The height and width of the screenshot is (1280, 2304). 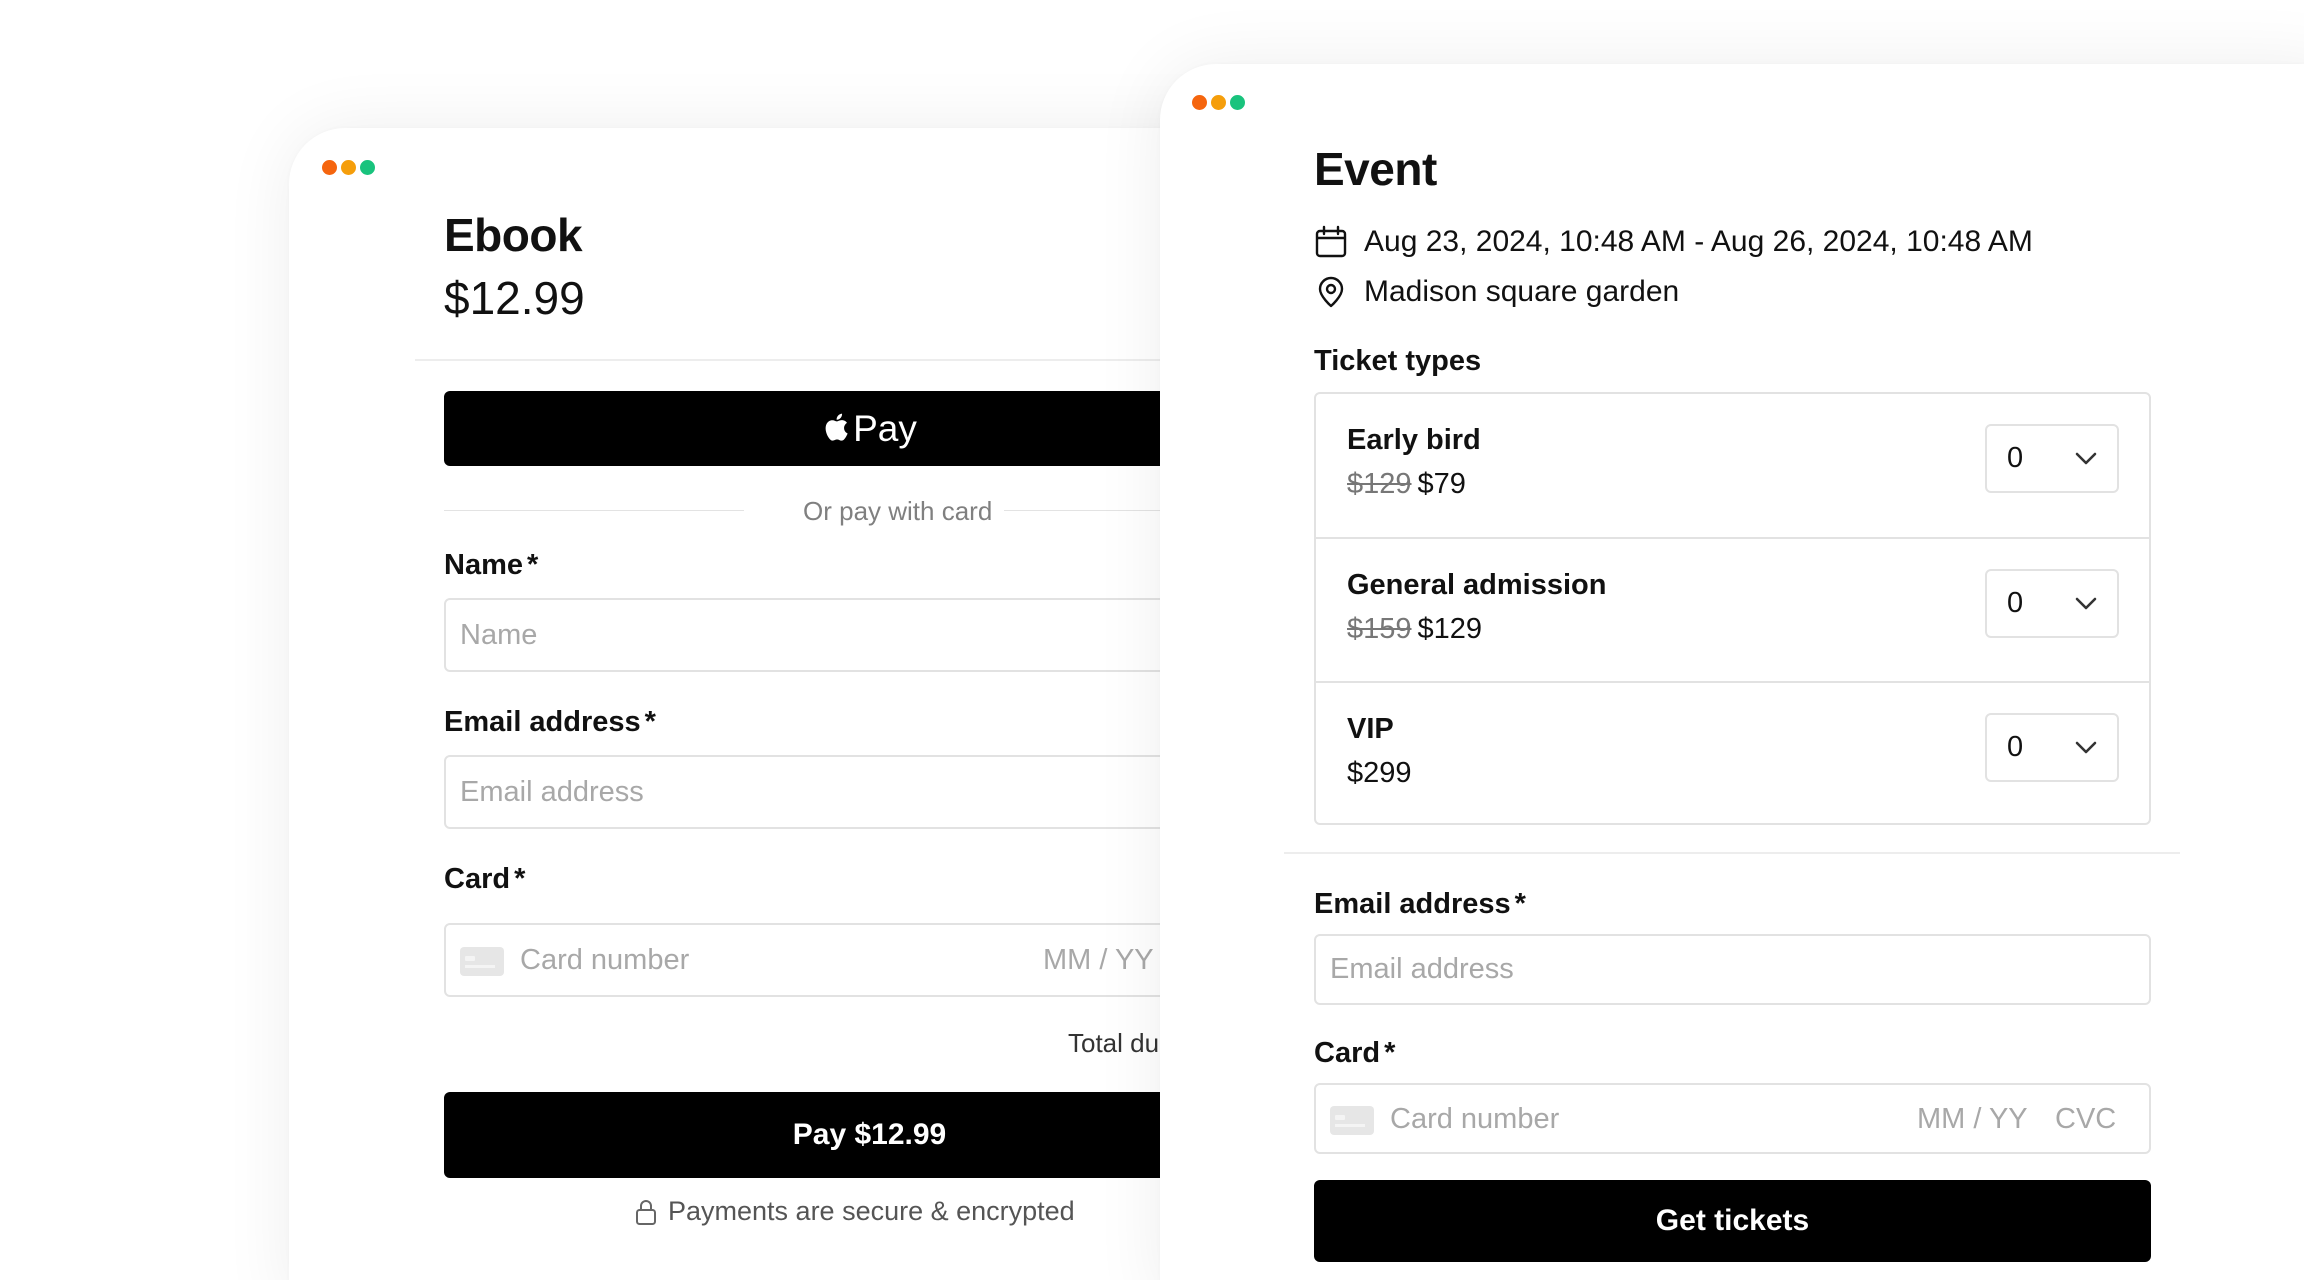 I want to click on or-divider-left, so click(x=594, y=510).